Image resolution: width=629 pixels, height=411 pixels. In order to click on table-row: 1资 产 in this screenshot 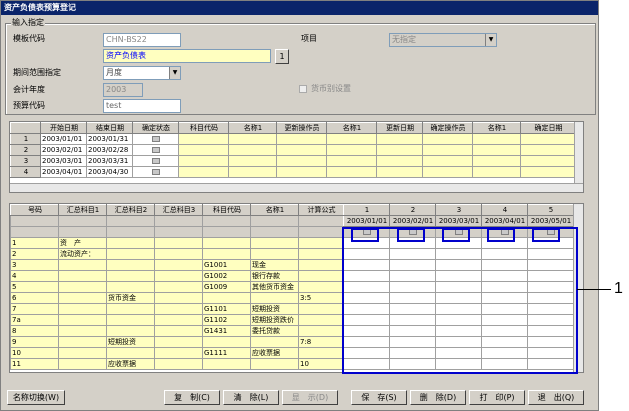, I will do `click(177, 243)`.